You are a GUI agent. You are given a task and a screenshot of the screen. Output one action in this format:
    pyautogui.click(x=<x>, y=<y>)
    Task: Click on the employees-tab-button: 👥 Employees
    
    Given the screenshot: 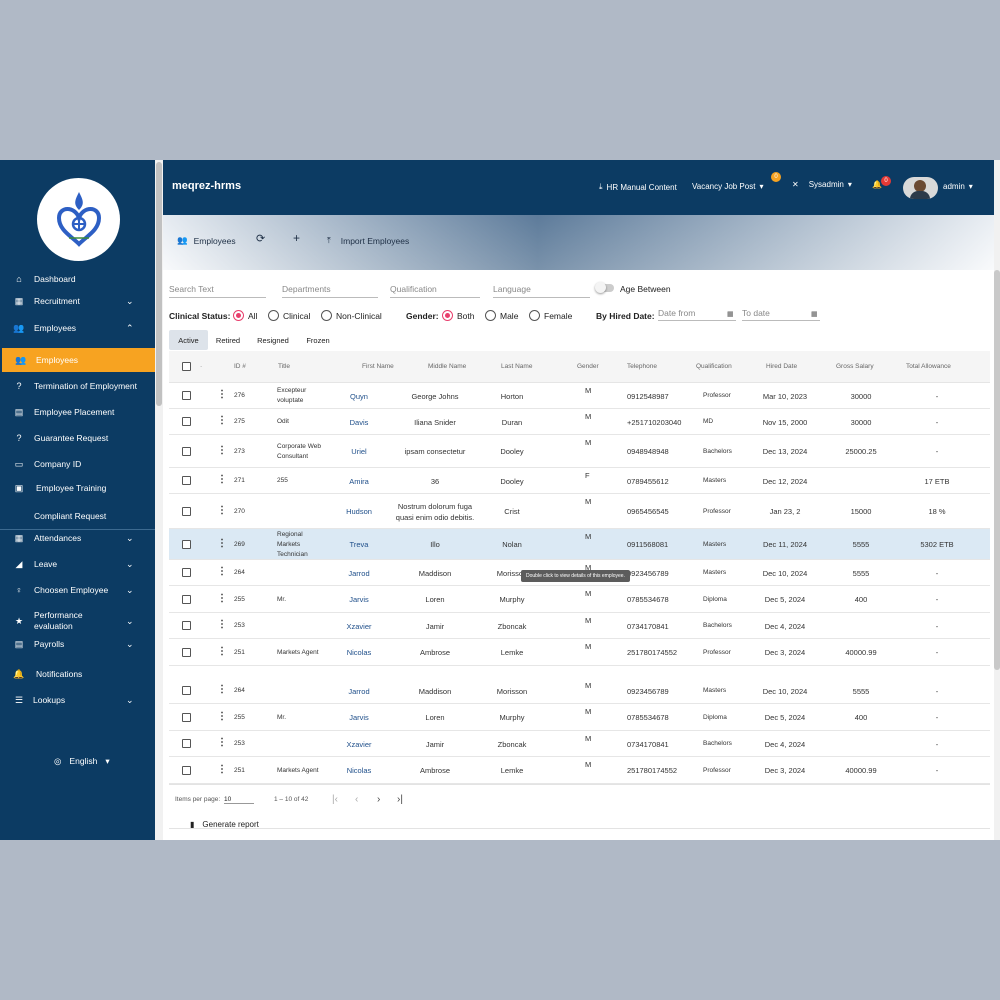 What is the action you would take?
    pyautogui.click(x=206, y=240)
    